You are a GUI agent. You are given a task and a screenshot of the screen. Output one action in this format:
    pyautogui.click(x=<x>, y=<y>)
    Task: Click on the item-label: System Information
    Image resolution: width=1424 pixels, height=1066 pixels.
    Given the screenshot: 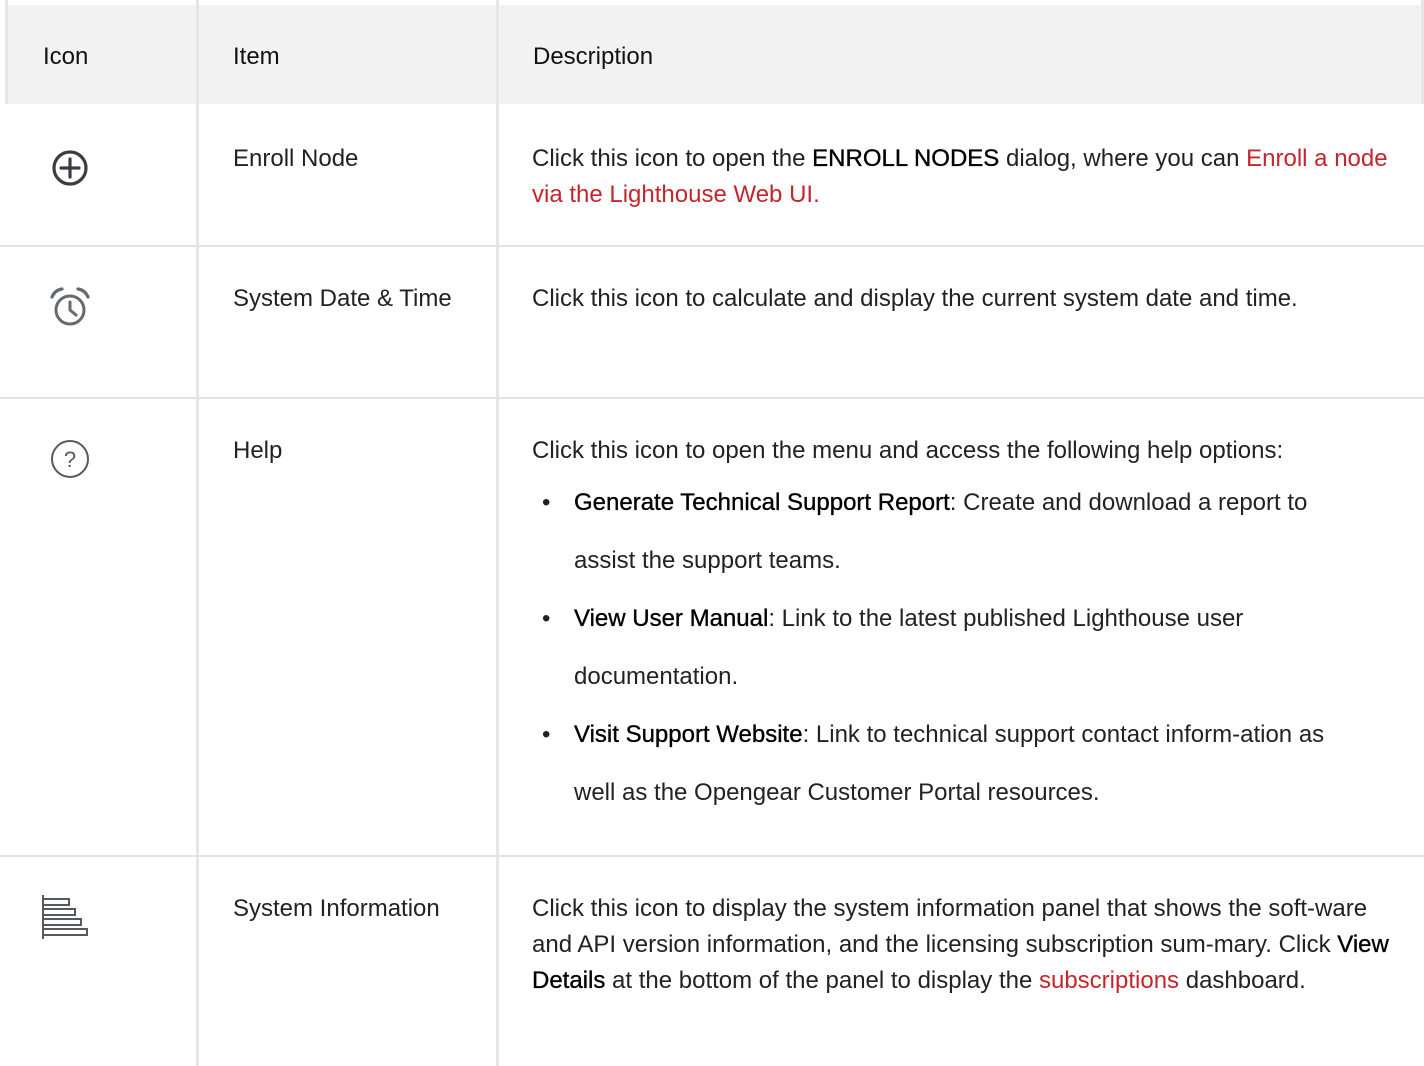 What is the action you would take?
    pyautogui.click(x=336, y=908)
    